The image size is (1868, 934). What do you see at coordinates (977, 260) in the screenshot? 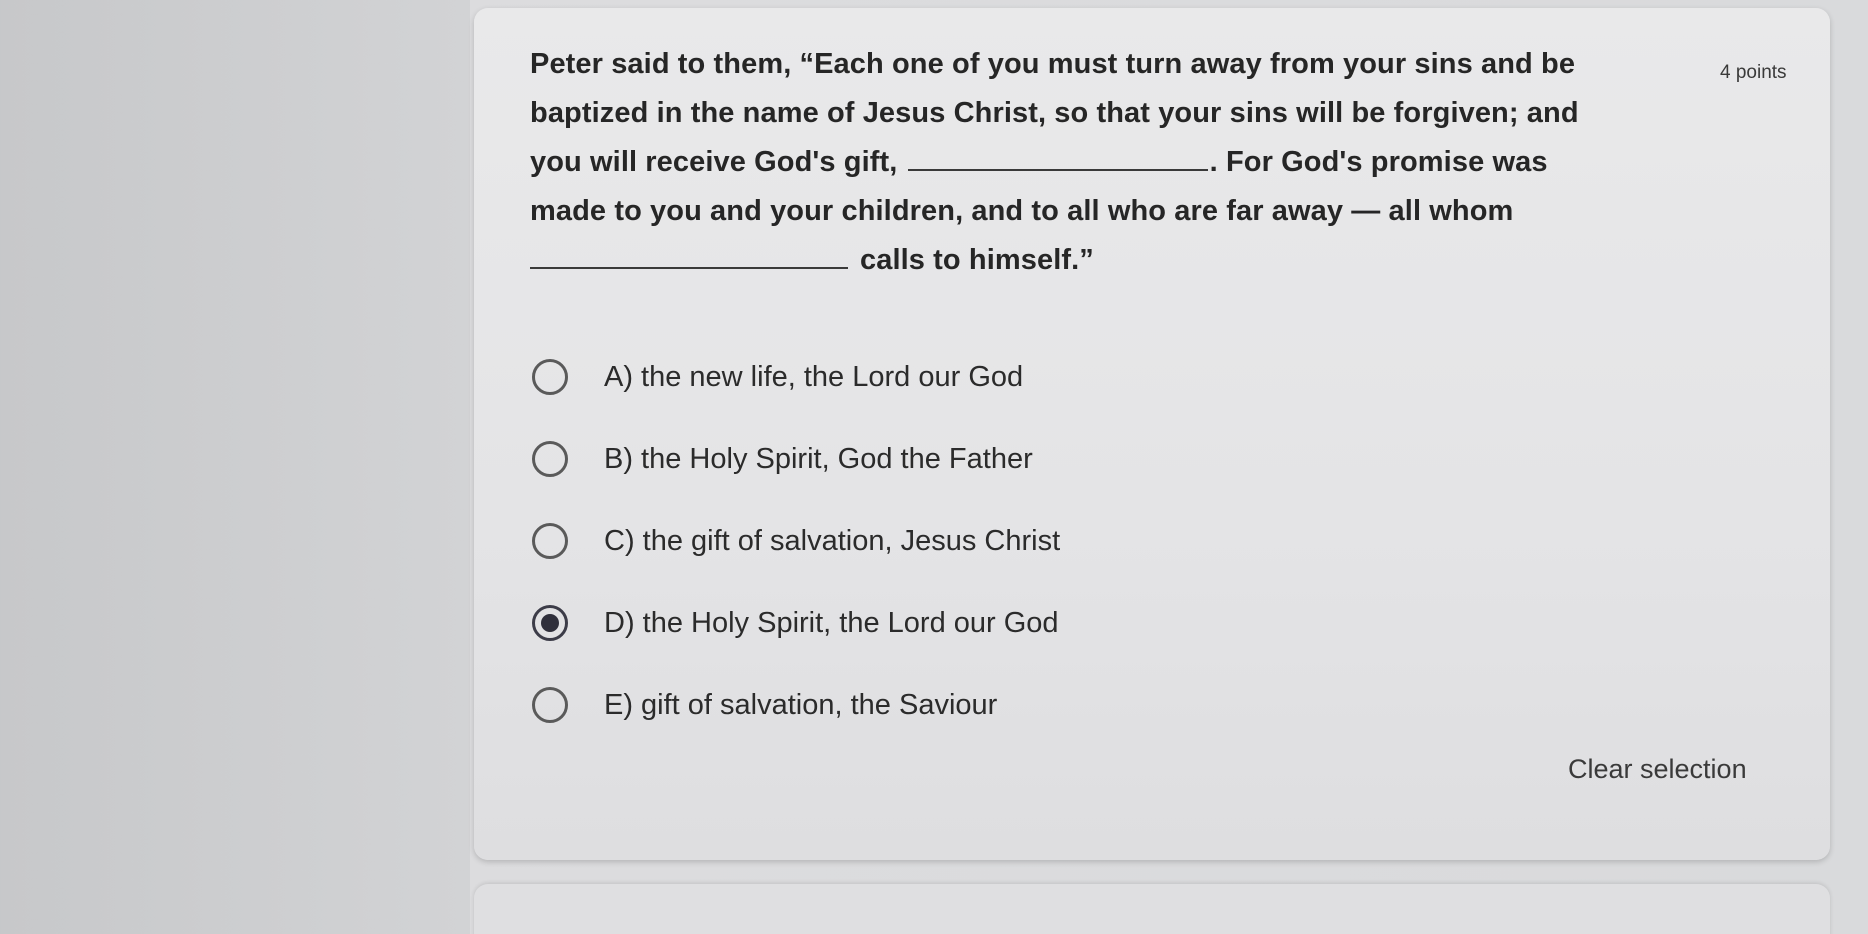
I see `question-line-5-end: calls to himself.”` at bounding box center [977, 260].